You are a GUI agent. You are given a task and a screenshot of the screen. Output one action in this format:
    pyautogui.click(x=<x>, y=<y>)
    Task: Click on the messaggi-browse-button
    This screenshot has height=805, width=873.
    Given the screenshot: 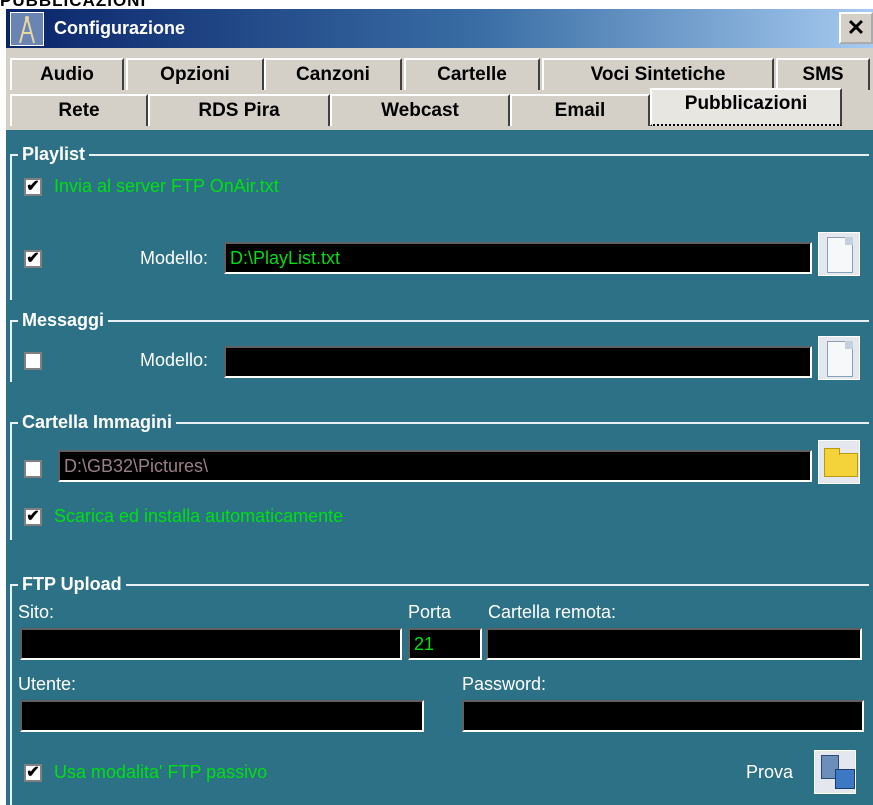 What is the action you would take?
    pyautogui.click(x=839, y=358)
    